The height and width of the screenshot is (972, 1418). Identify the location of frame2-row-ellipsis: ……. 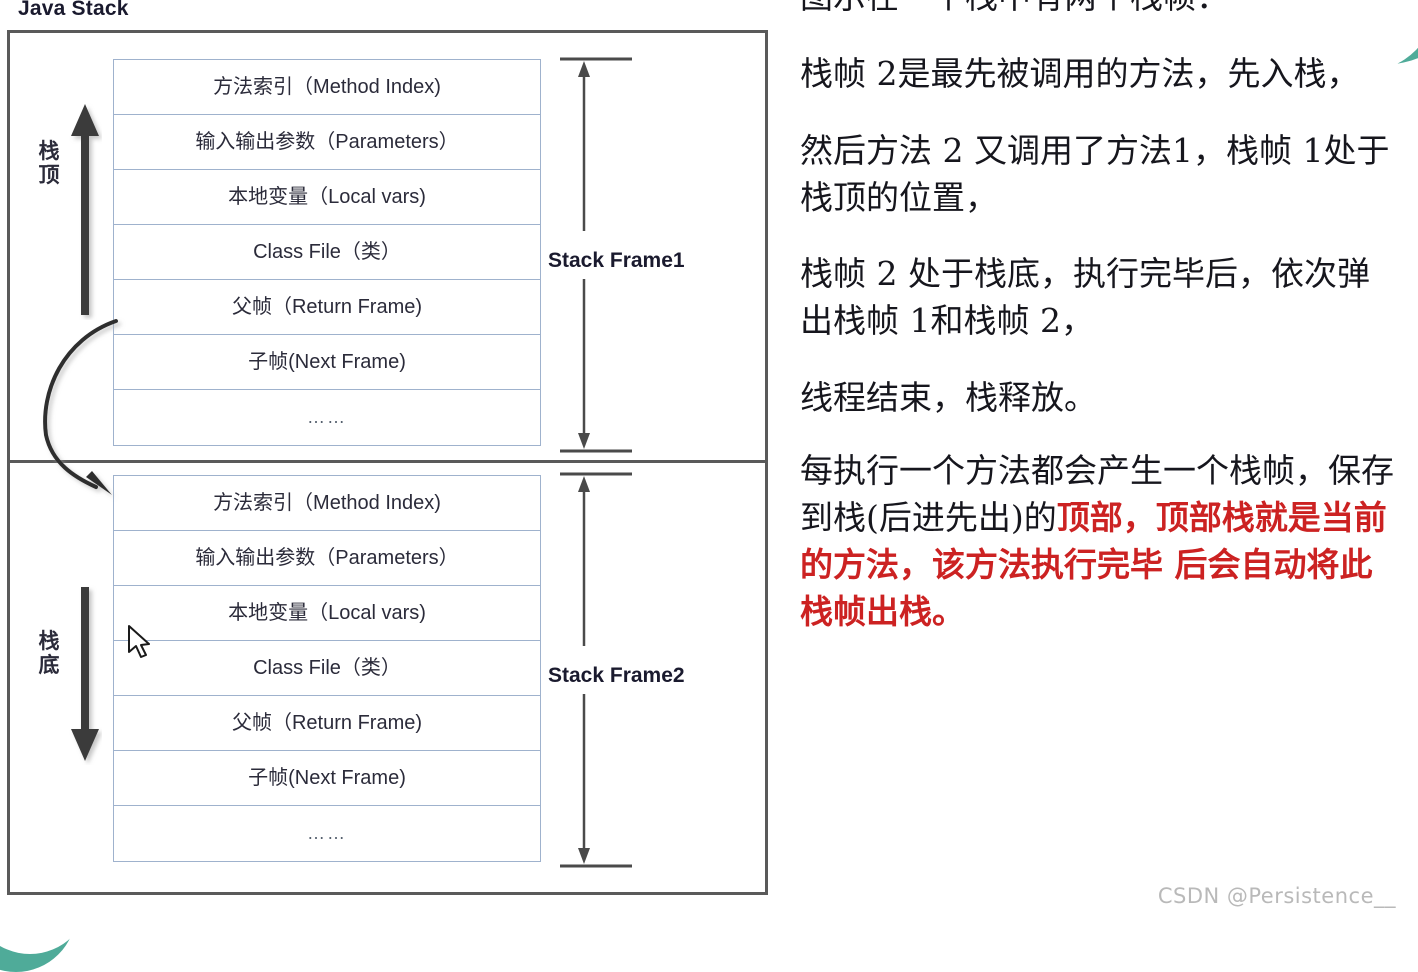
(327, 833).